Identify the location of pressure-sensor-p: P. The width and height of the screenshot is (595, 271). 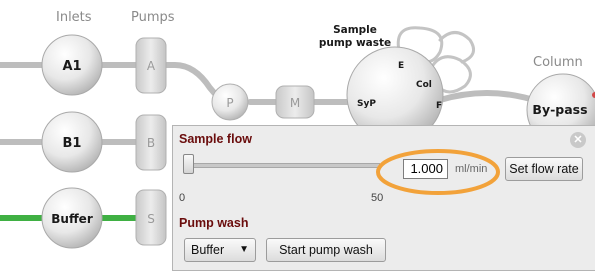
(230, 102).